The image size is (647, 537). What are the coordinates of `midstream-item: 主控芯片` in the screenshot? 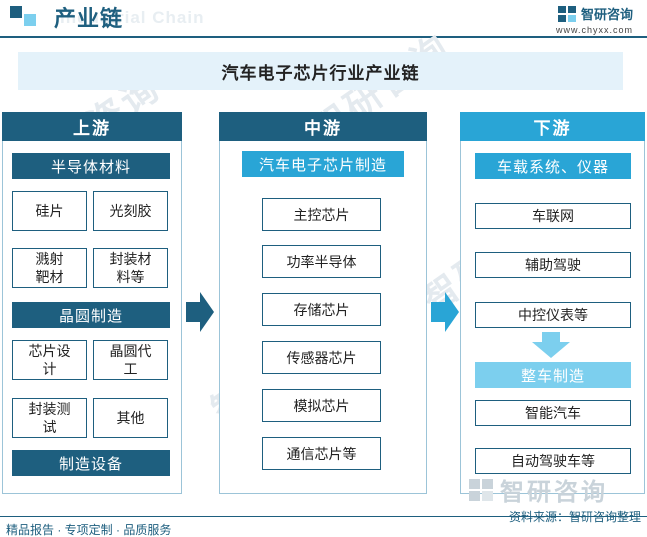 It's located at (321, 214).